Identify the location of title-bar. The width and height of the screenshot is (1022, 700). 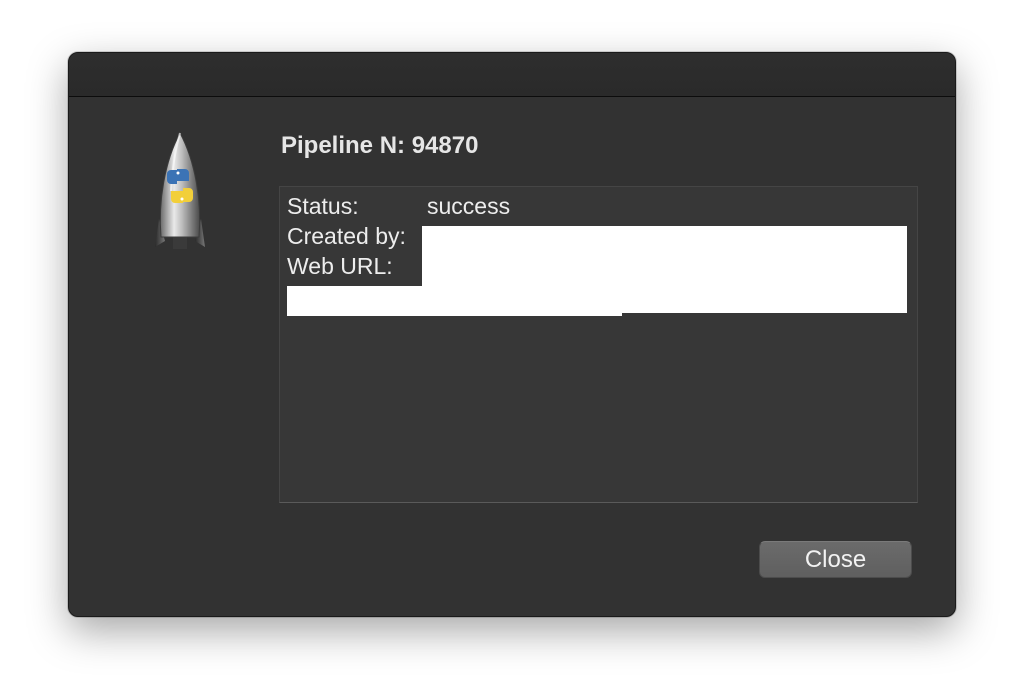
(512, 75).